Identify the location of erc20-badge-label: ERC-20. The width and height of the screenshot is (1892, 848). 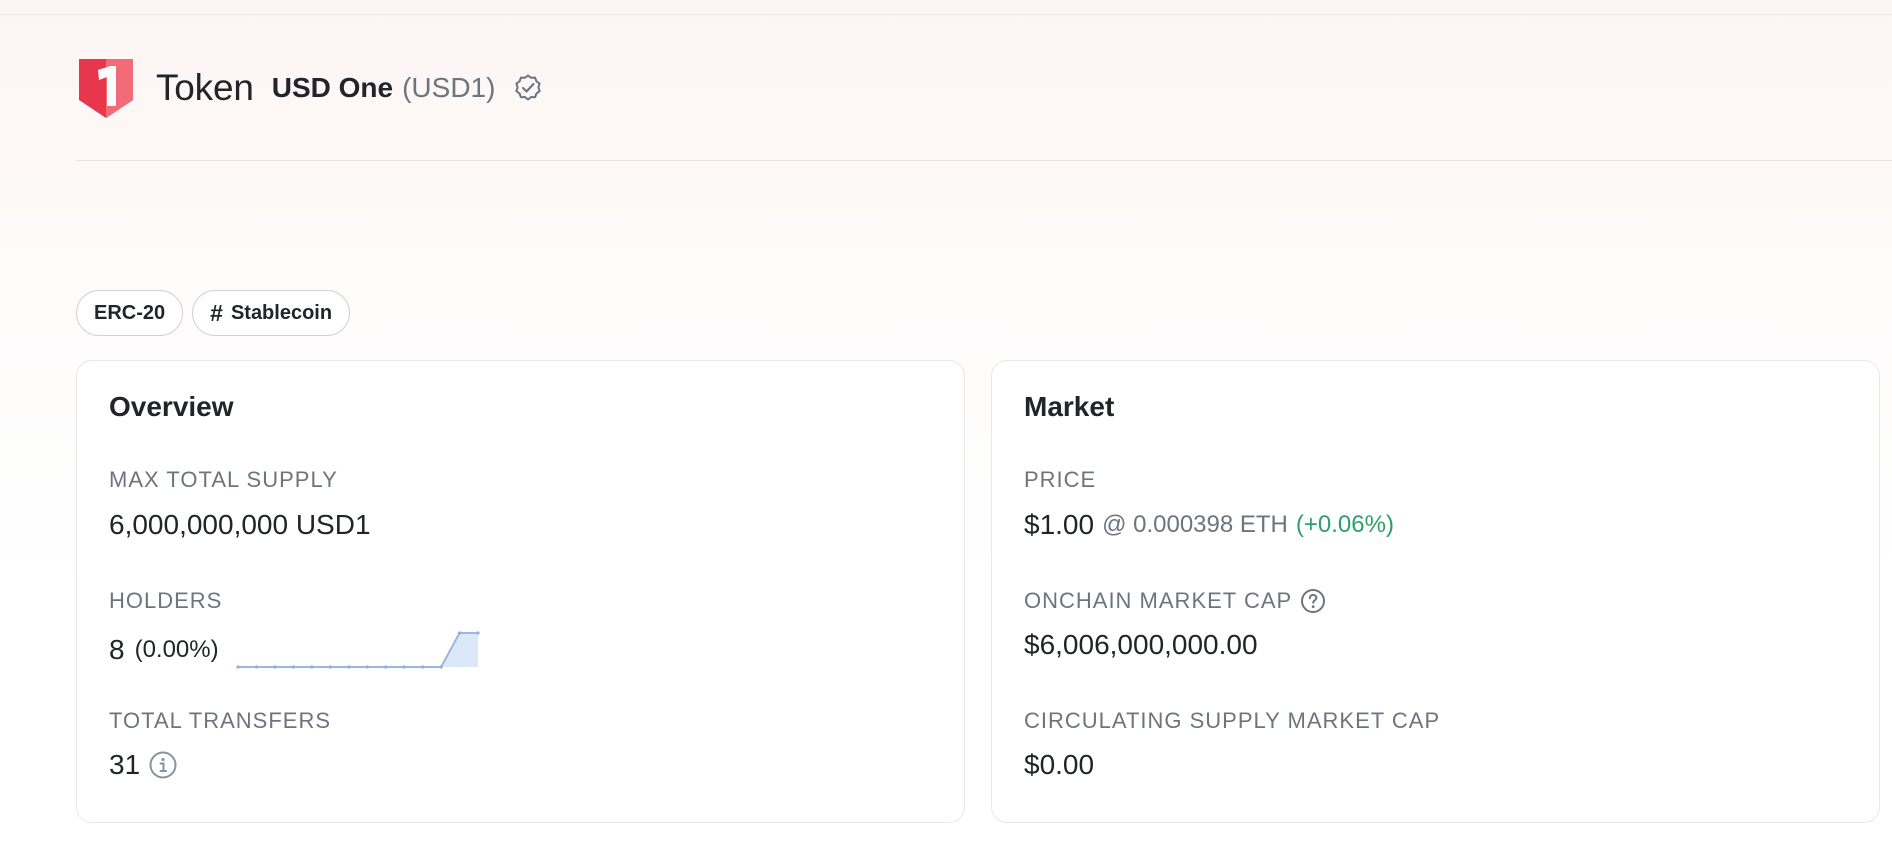
(130, 312).